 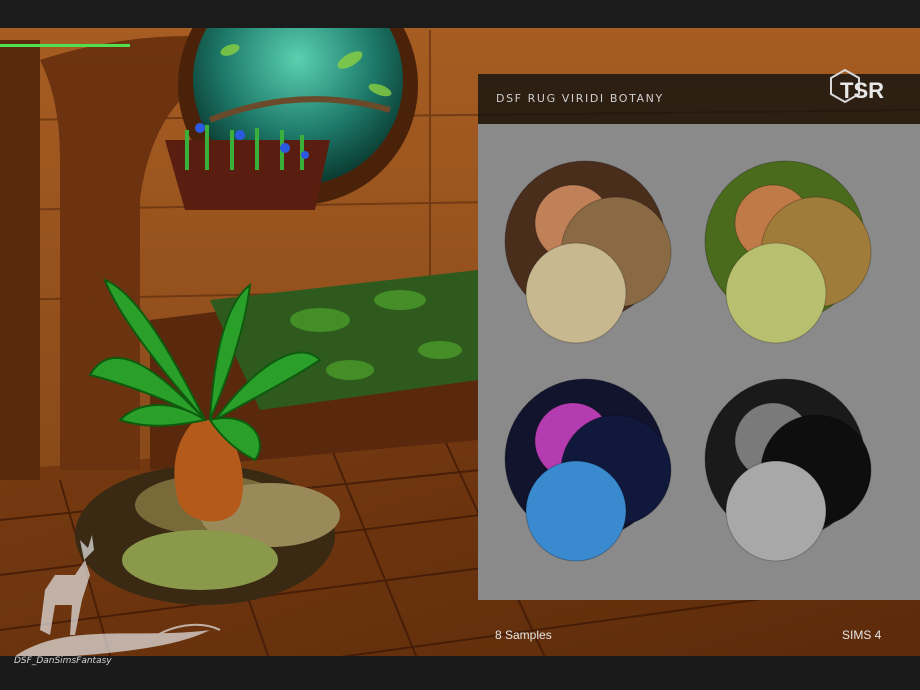 I want to click on swatch-night, so click(x=588, y=470).